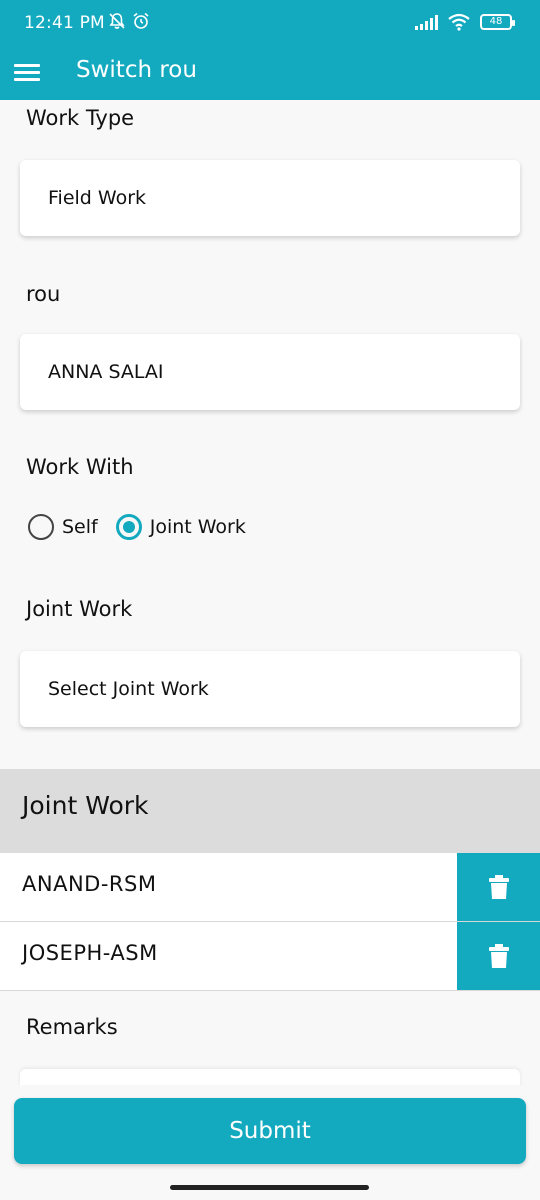 The width and height of the screenshot is (540, 1200). Describe the element at coordinates (85, 805) in the screenshot. I see `section-title: Joint Work` at that location.